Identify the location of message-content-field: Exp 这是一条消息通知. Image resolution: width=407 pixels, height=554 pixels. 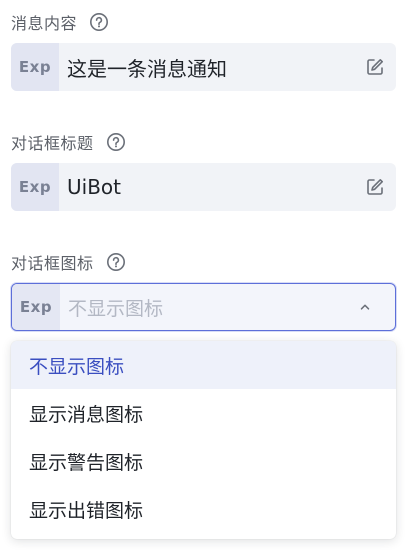
(203, 67).